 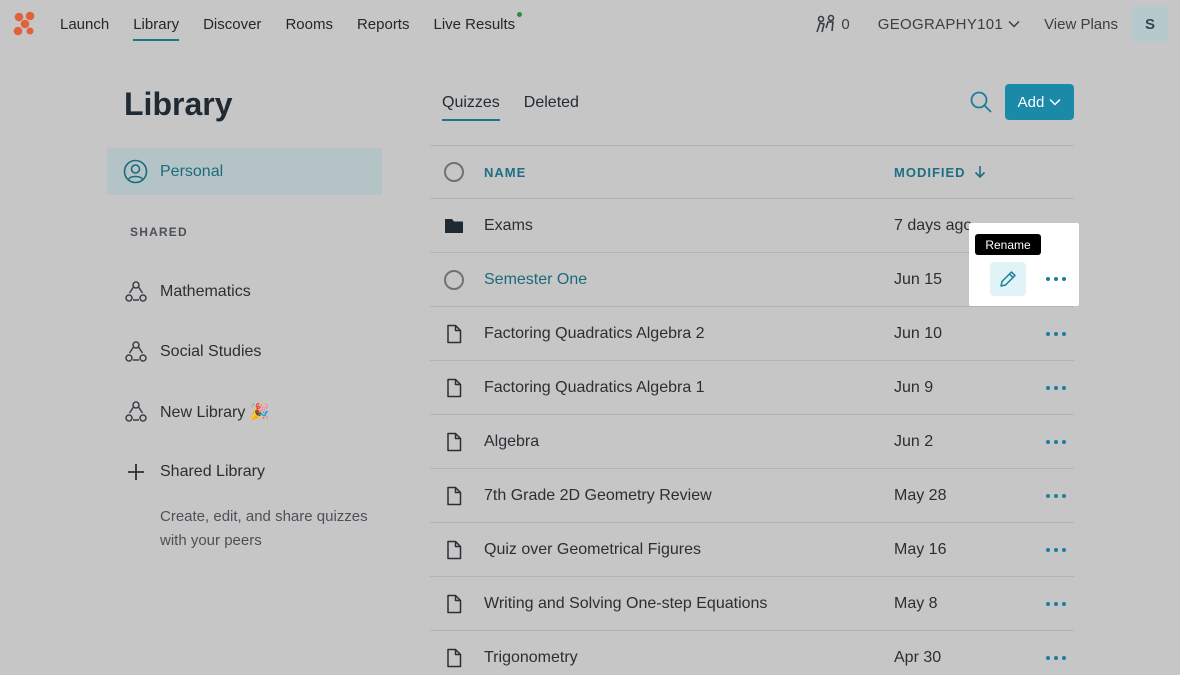 What do you see at coordinates (914, 387) in the screenshot?
I see `row-modified: Jun 9` at bounding box center [914, 387].